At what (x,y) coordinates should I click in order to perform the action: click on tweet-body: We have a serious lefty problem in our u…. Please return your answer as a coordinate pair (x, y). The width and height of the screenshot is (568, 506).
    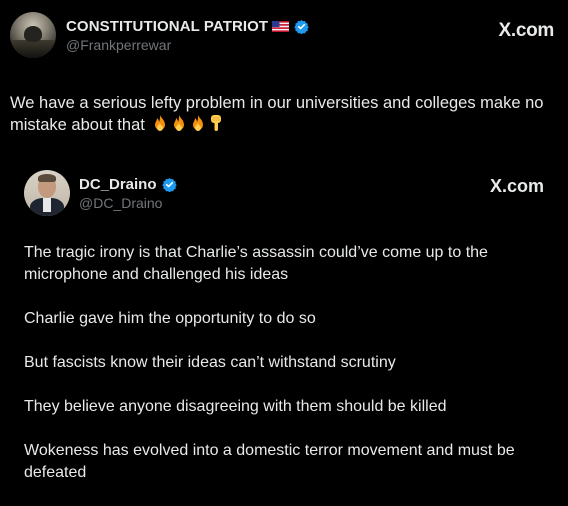
    Looking at the image, I should click on (277, 114).